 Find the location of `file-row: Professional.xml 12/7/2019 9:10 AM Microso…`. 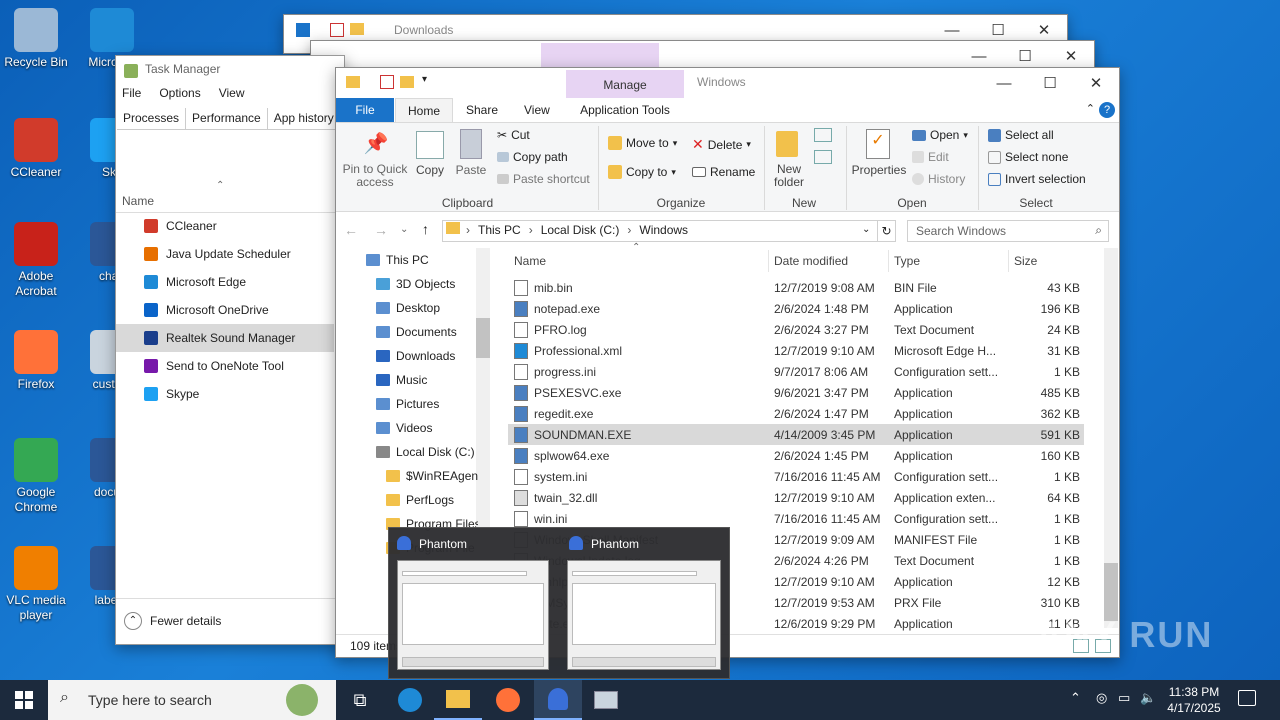

file-row: Professional.xml 12/7/2019 9:10 AM Microso… is located at coordinates (796, 350).